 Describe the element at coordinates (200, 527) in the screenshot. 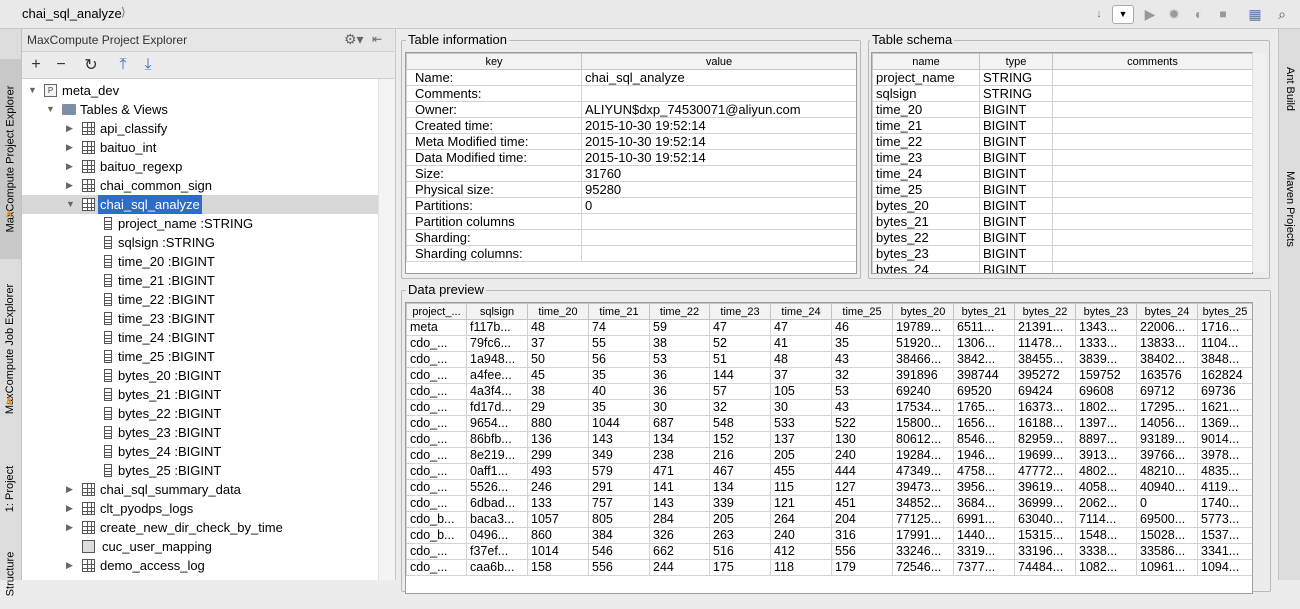

I see `tree-node-table: ▶ create_new_dir_check_by_time` at that location.